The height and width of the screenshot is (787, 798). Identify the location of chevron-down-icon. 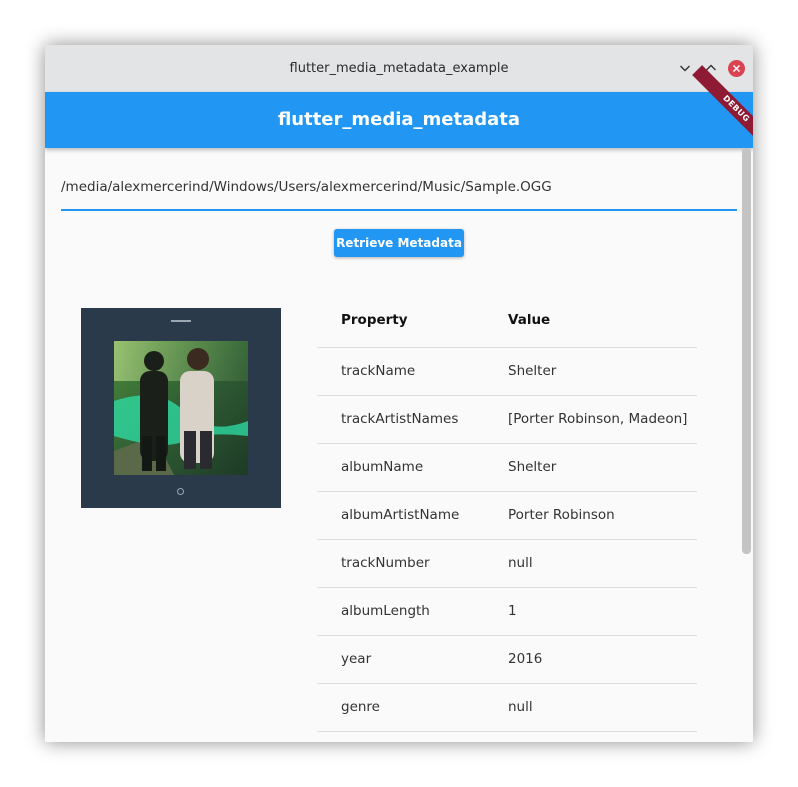
(685, 68).